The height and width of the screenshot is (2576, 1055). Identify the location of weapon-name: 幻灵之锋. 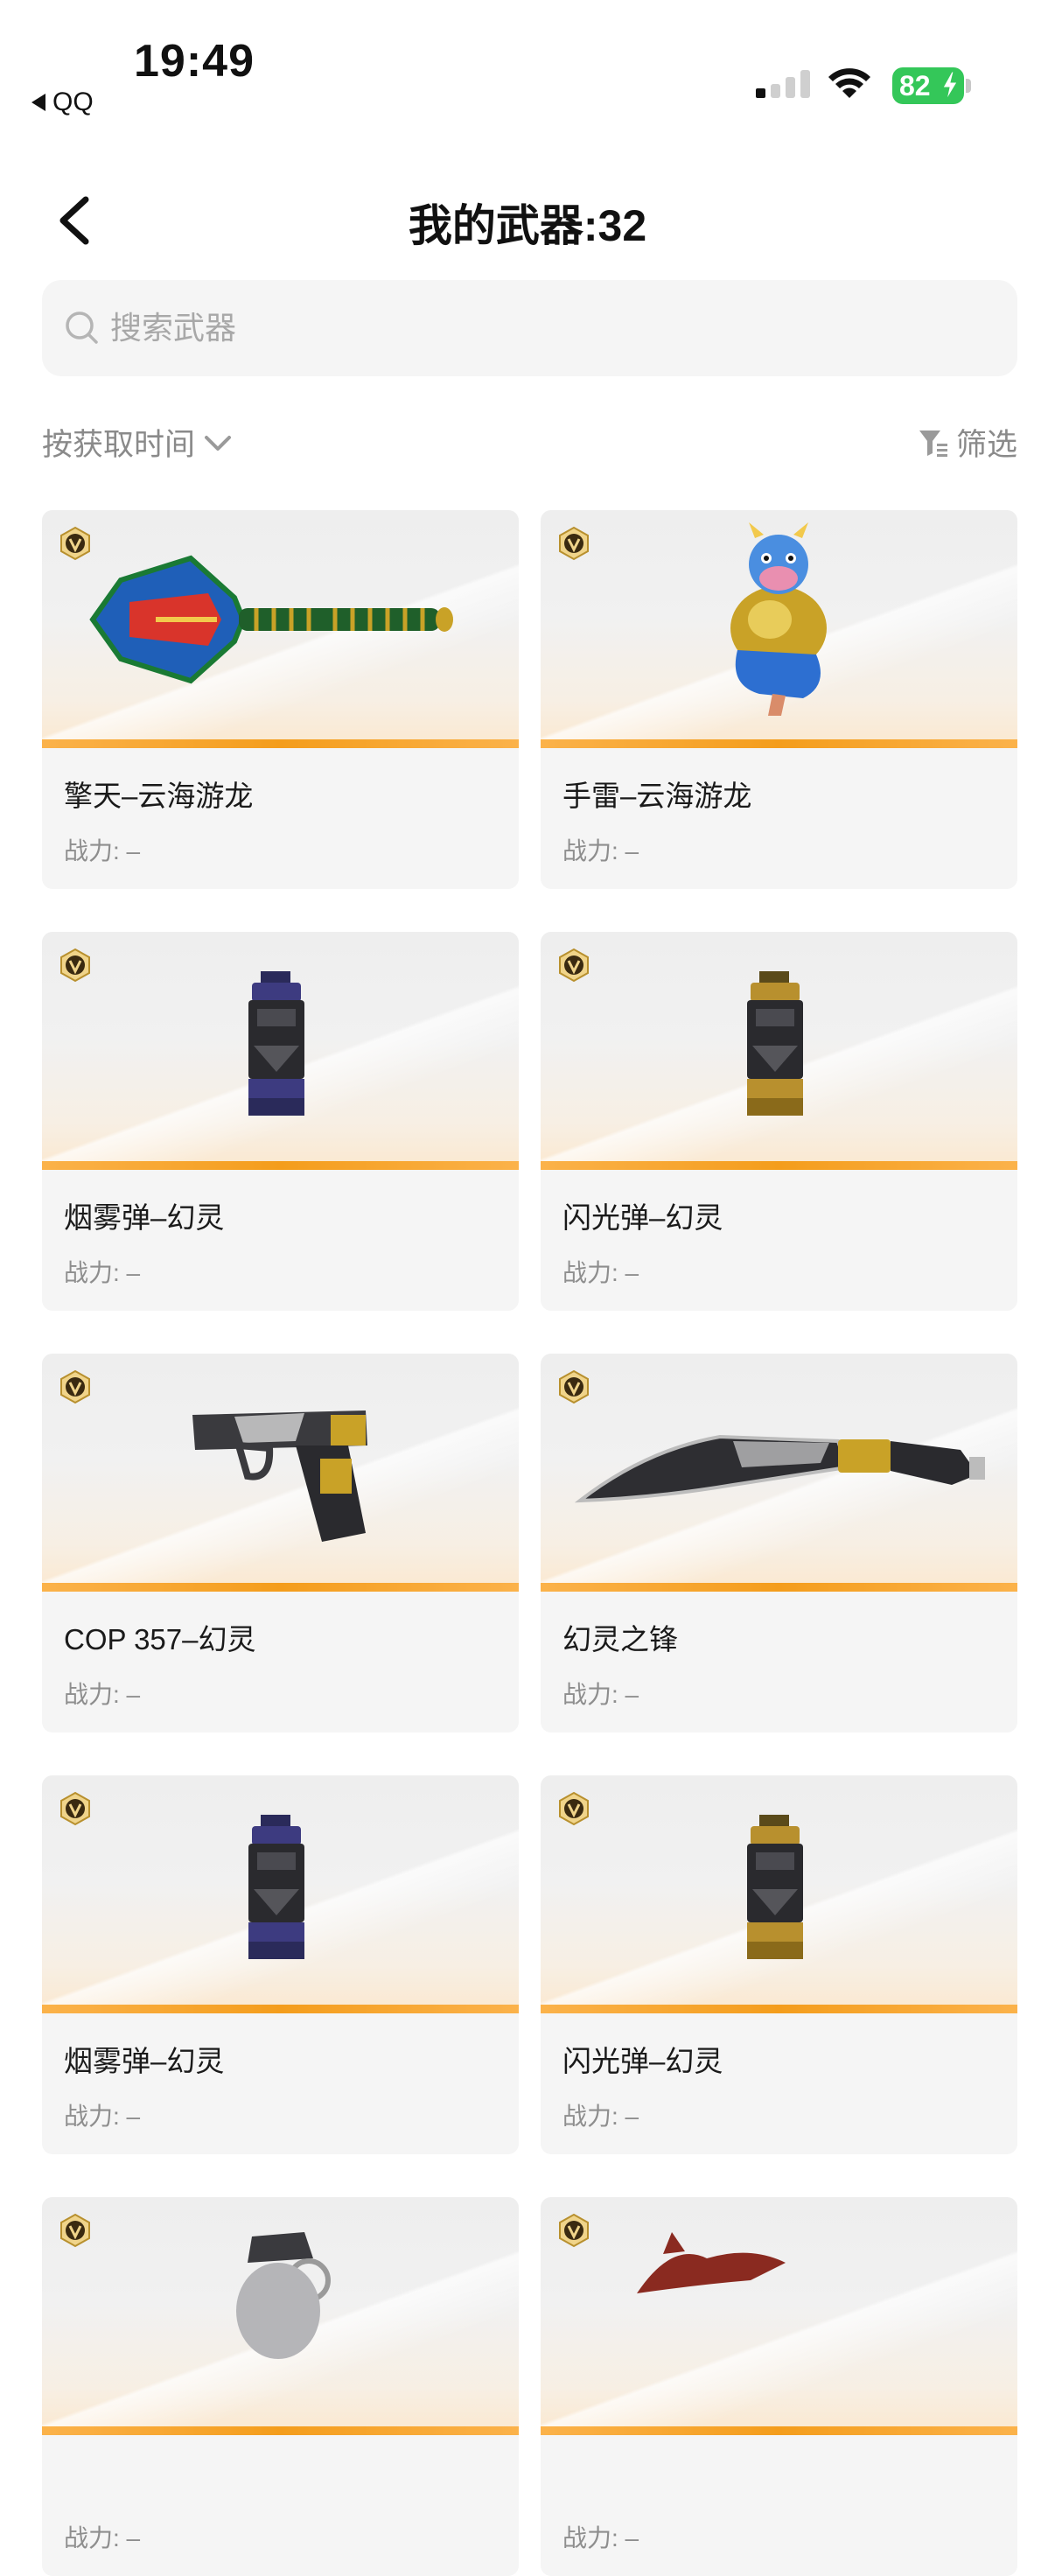
(620, 1639).